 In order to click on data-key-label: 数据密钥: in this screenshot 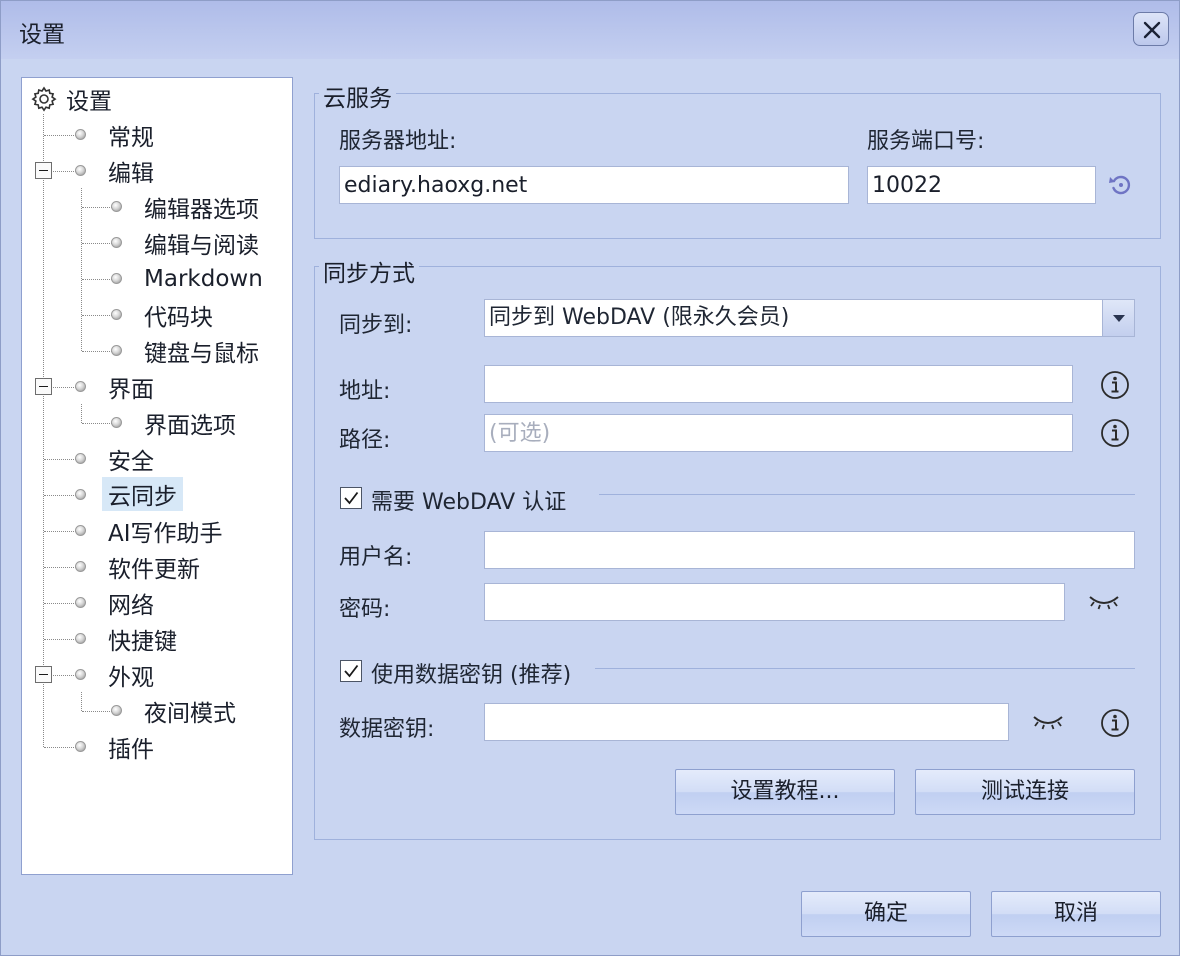, I will do `click(387, 729)`.